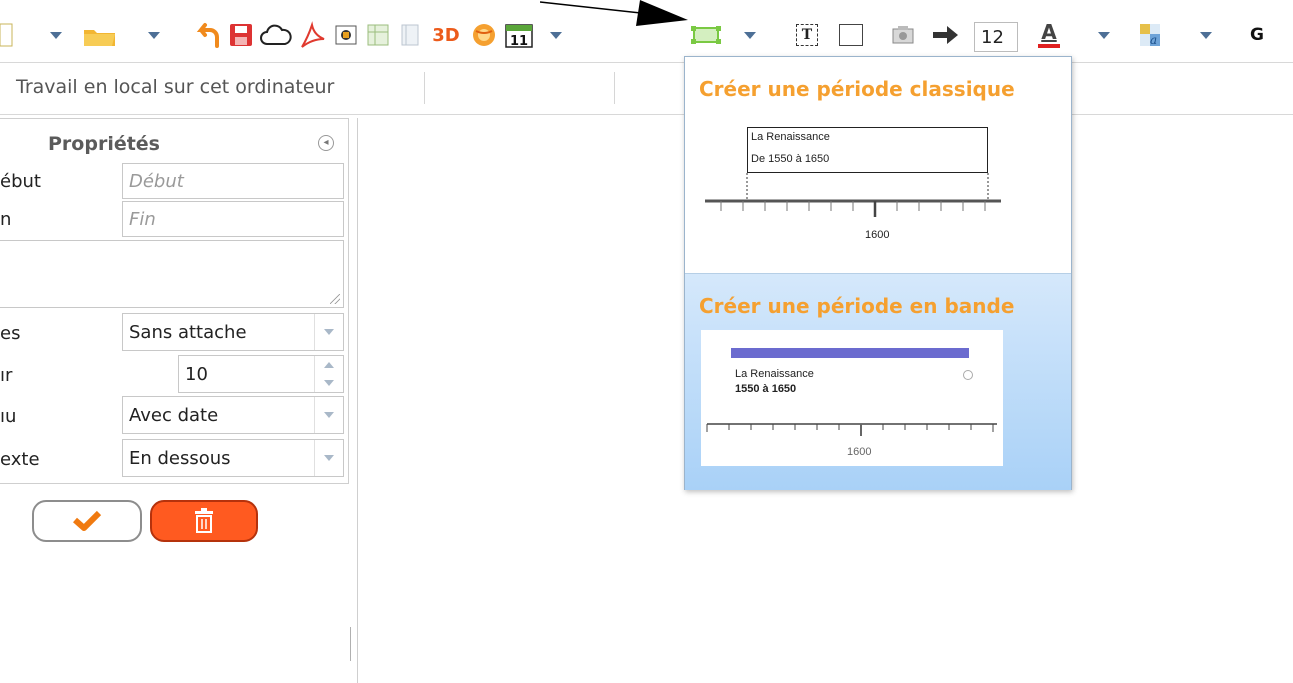 The image size is (1293, 683). I want to click on background-pattern-icon: a, so click(1150, 35).